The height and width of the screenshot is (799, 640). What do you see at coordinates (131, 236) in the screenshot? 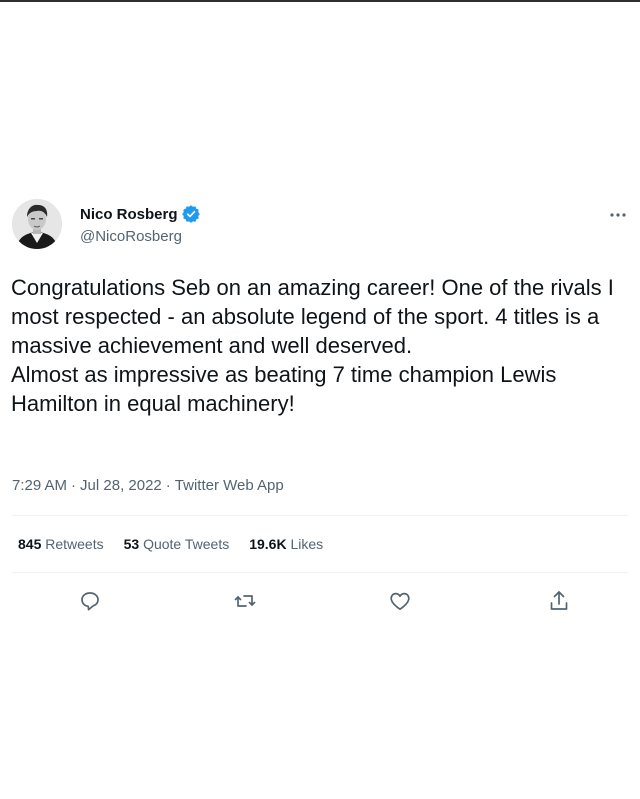
I see `author-handle: @NicoRosberg` at bounding box center [131, 236].